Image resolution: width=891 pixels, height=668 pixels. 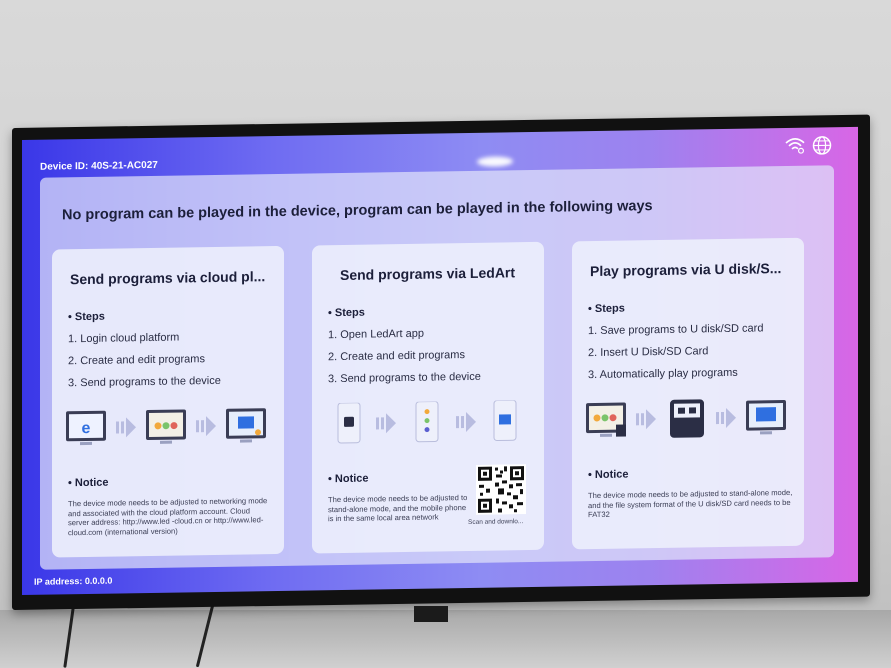 What do you see at coordinates (73, 581) in the screenshot?
I see `ip-address-label: IP address: 0.0.0.0` at bounding box center [73, 581].